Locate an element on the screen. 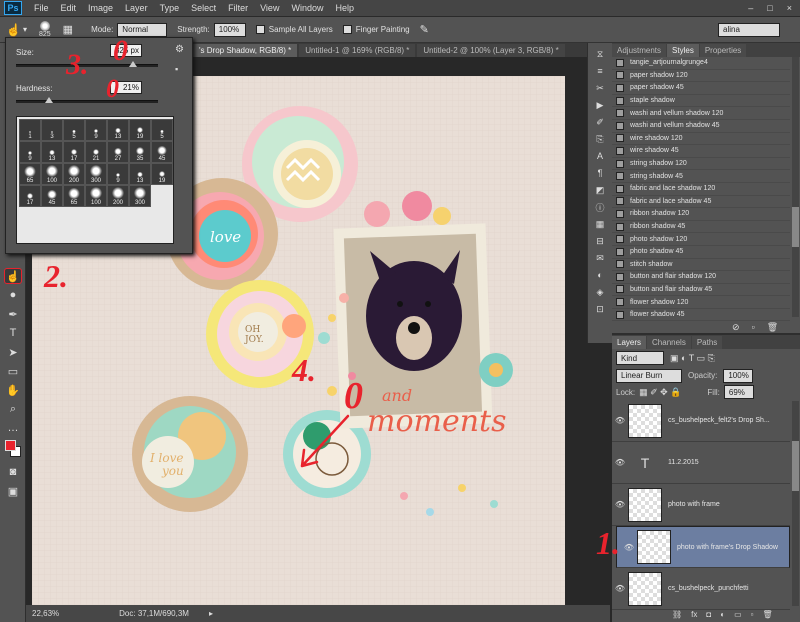  sample-all-layers-checkbox is located at coordinates (260, 29).